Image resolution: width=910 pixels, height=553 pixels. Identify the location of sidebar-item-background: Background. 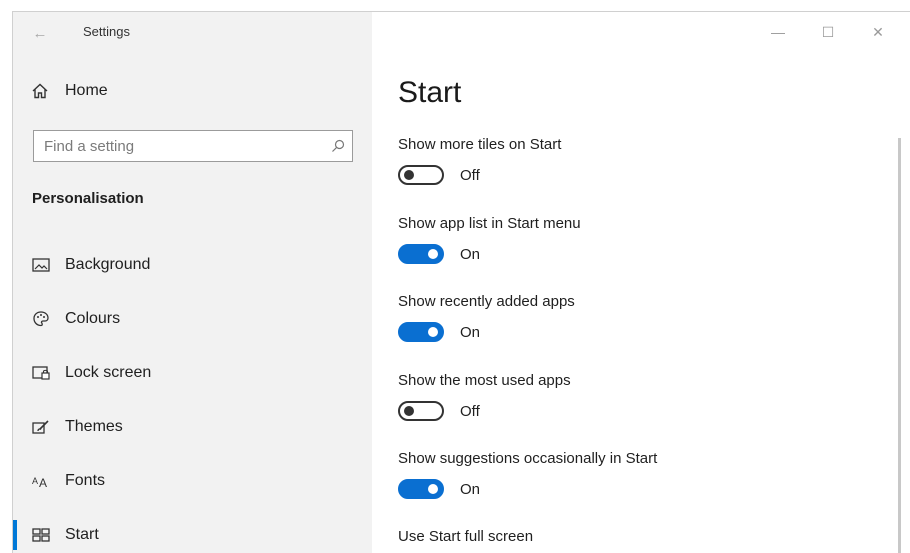
(192, 265).